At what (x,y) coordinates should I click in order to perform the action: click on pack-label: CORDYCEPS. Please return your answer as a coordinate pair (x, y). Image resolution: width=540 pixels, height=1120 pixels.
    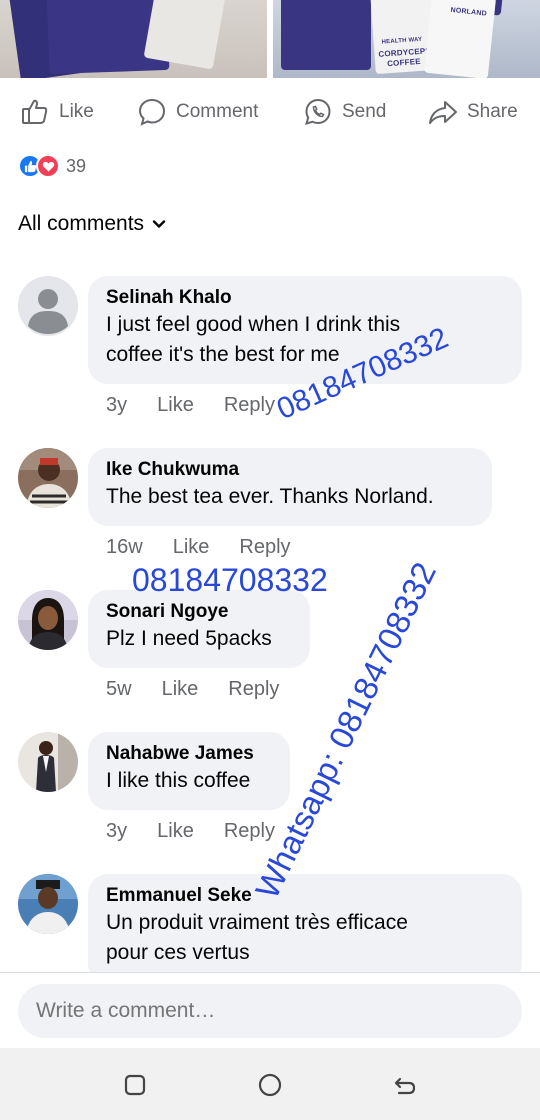
    Looking at the image, I should click on (405, 52).